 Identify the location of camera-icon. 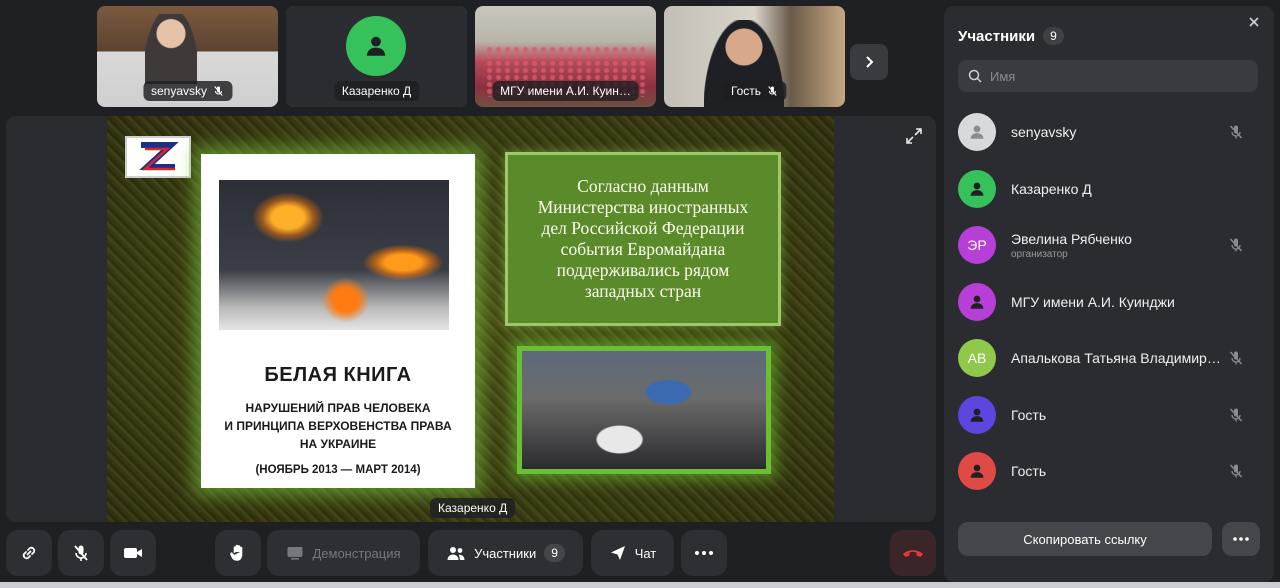
(133, 553).